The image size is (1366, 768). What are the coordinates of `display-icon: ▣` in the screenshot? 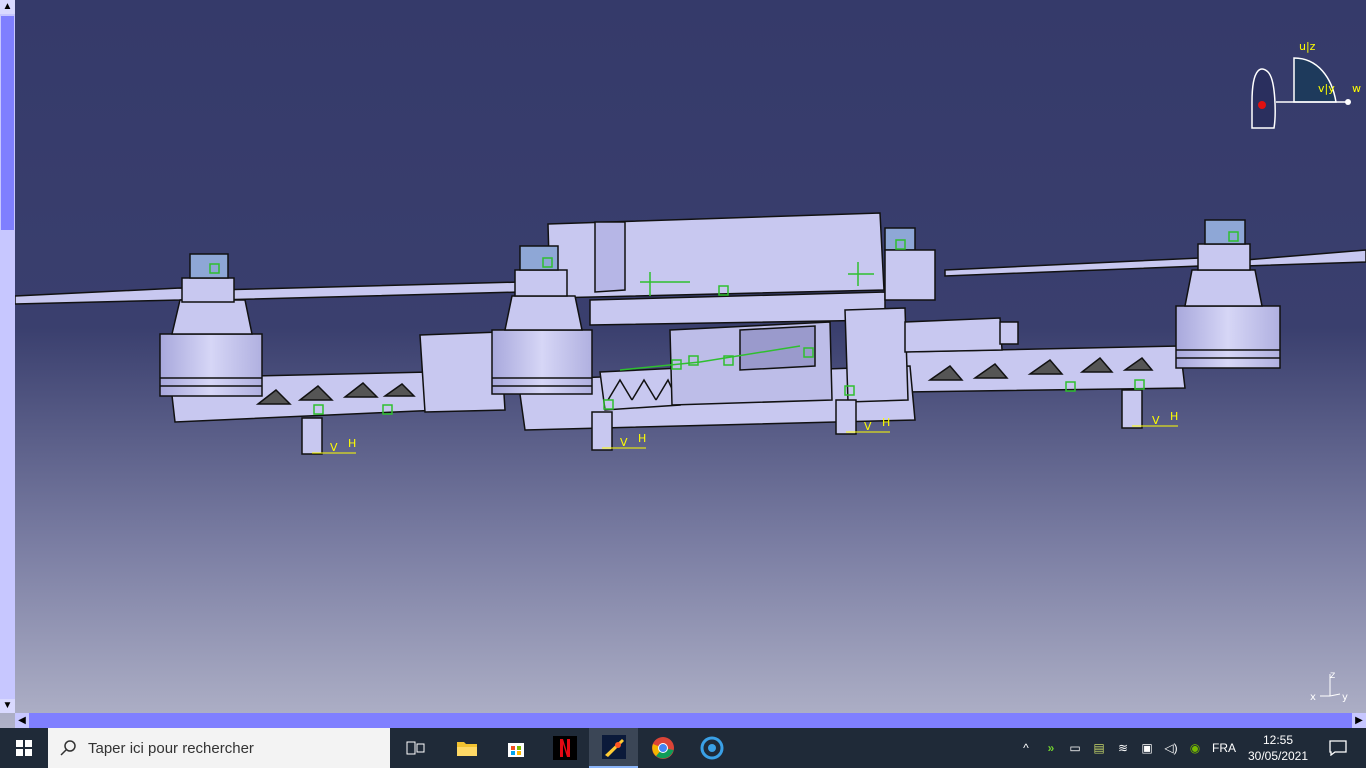 It's located at (1147, 748).